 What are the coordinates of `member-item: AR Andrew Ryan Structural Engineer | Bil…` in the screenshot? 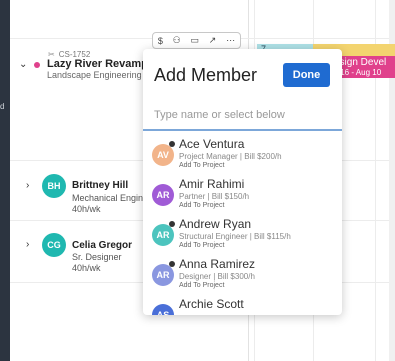 It's located at (242, 237).